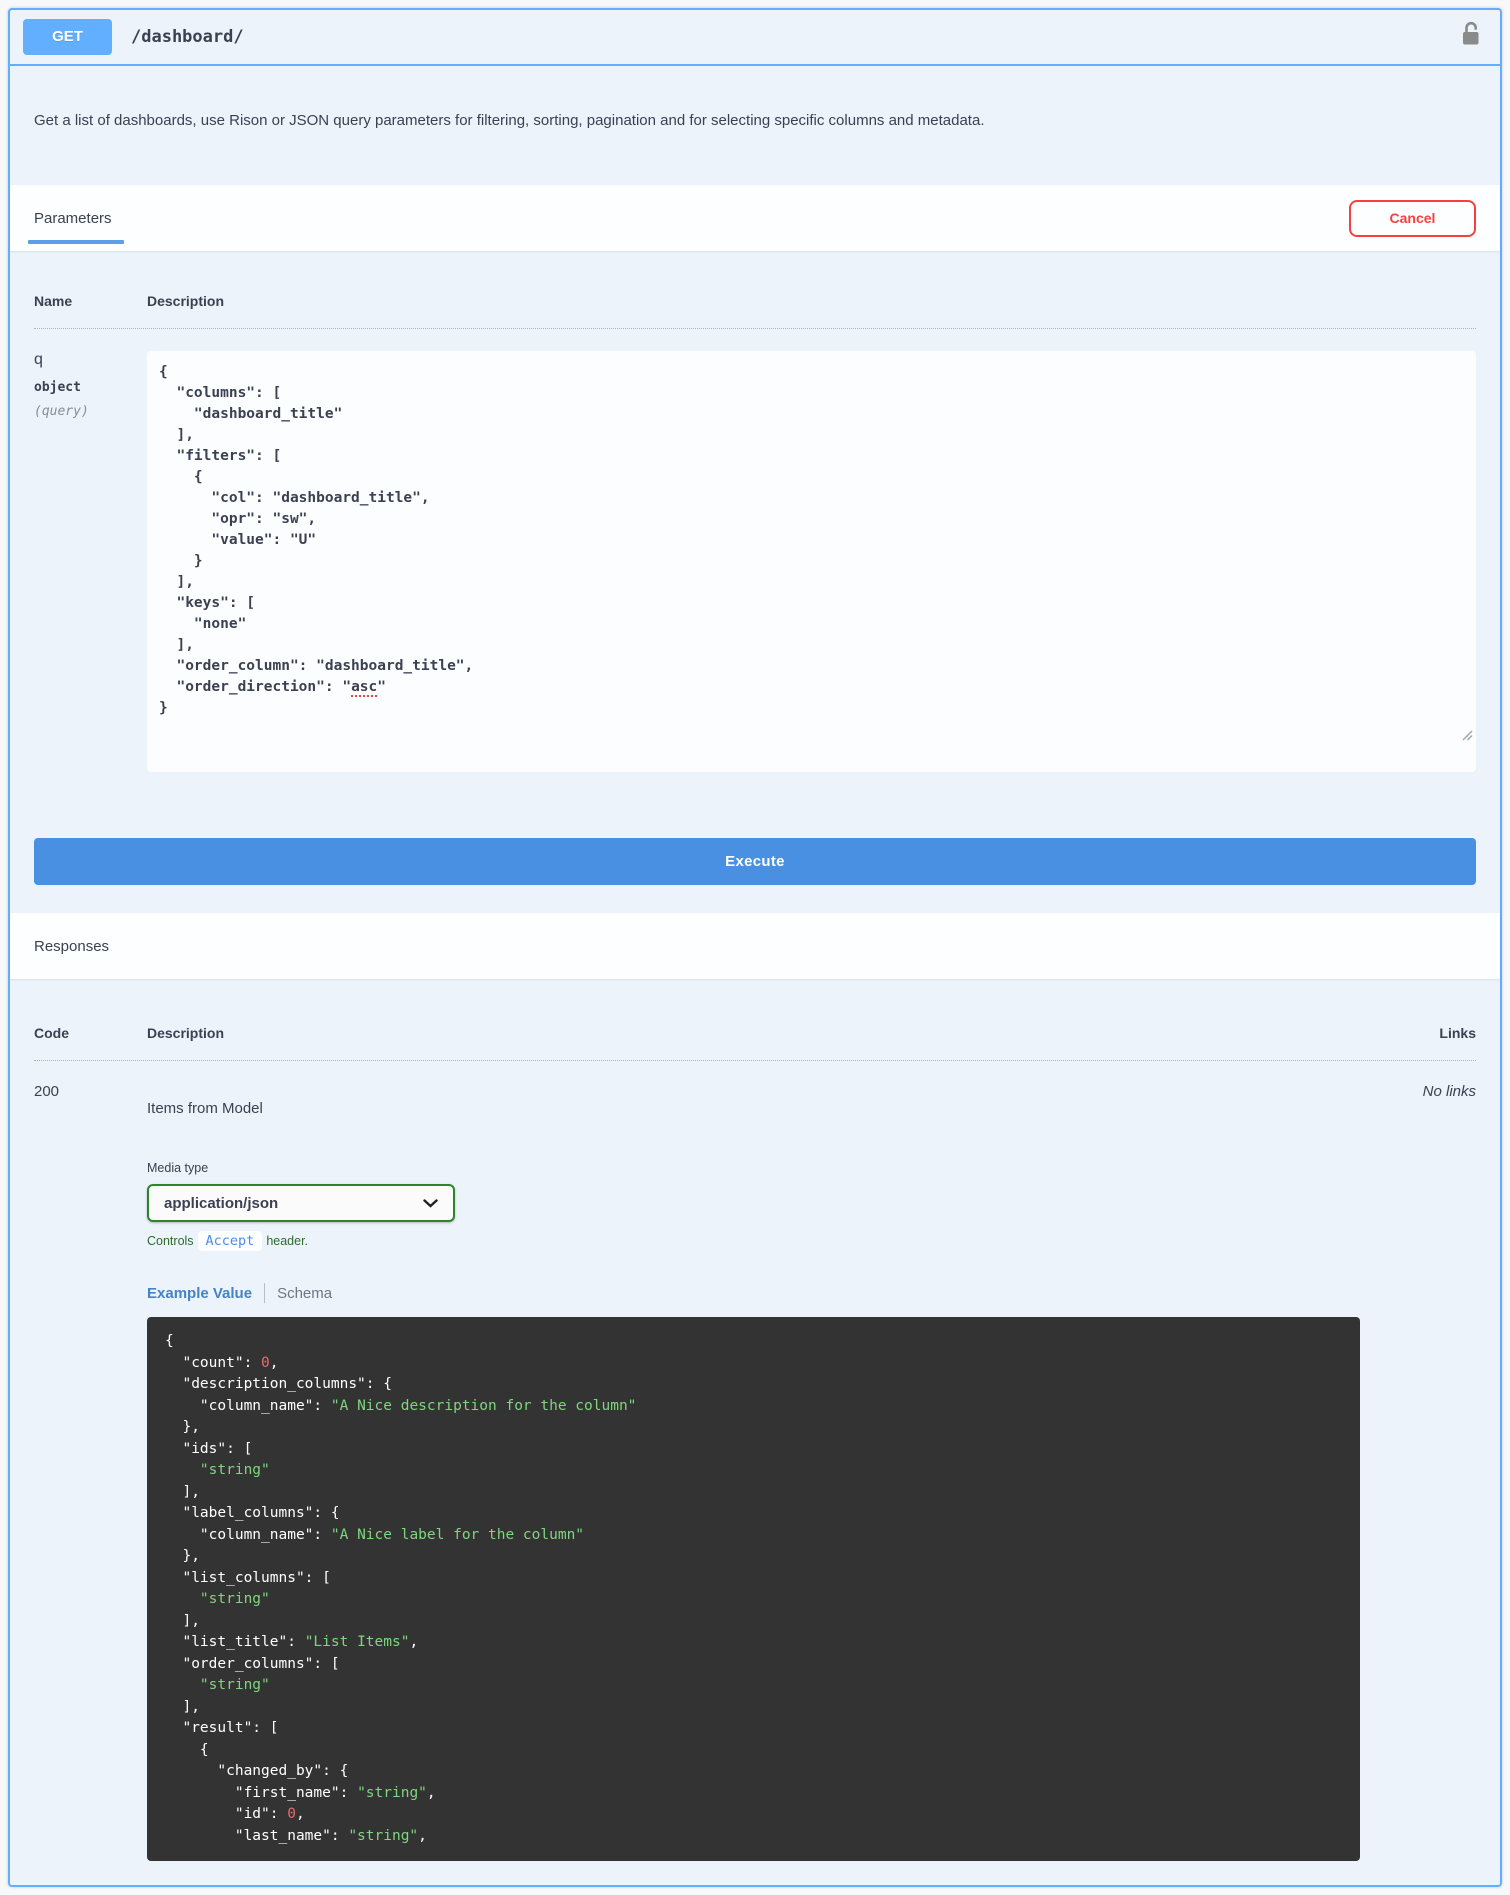 Image resolution: width=1510 pixels, height=1895 pixels. What do you see at coordinates (186, 301) in the screenshot?
I see `description-column-header: Description` at bounding box center [186, 301].